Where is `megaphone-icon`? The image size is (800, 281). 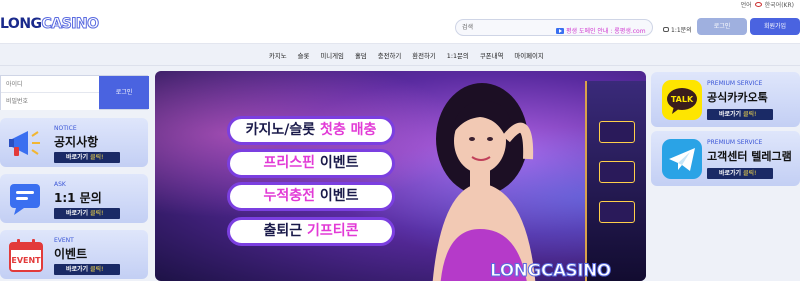 megaphone-icon is located at coordinates (24, 143).